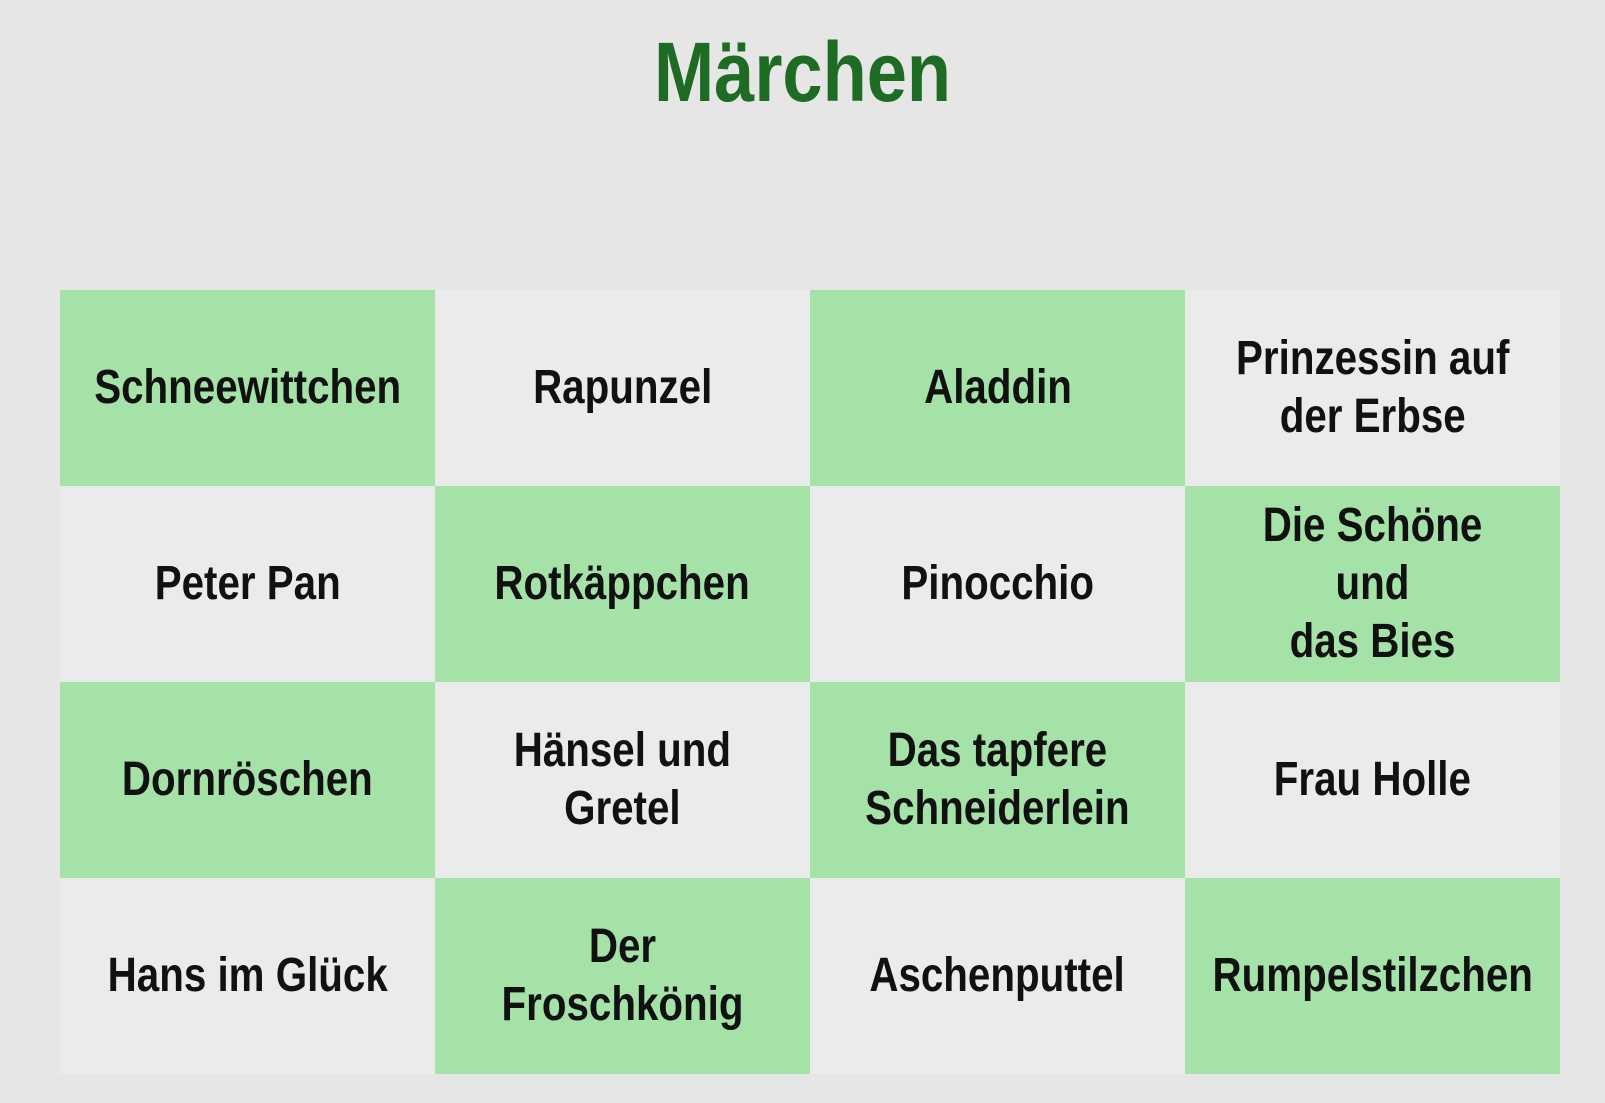 This screenshot has width=1605, height=1103. I want to click on grid-cell: Peter Pan, so click(247, 584).